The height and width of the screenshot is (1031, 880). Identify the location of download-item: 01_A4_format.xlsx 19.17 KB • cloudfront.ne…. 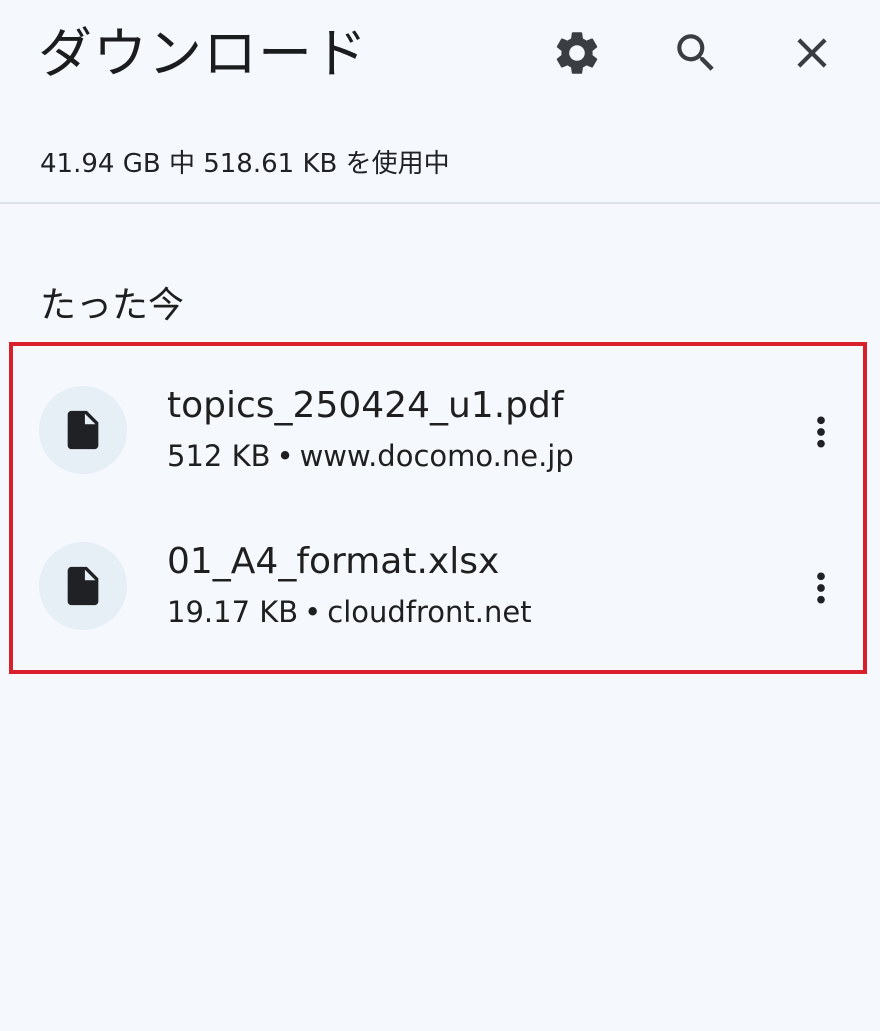
(440, 587).